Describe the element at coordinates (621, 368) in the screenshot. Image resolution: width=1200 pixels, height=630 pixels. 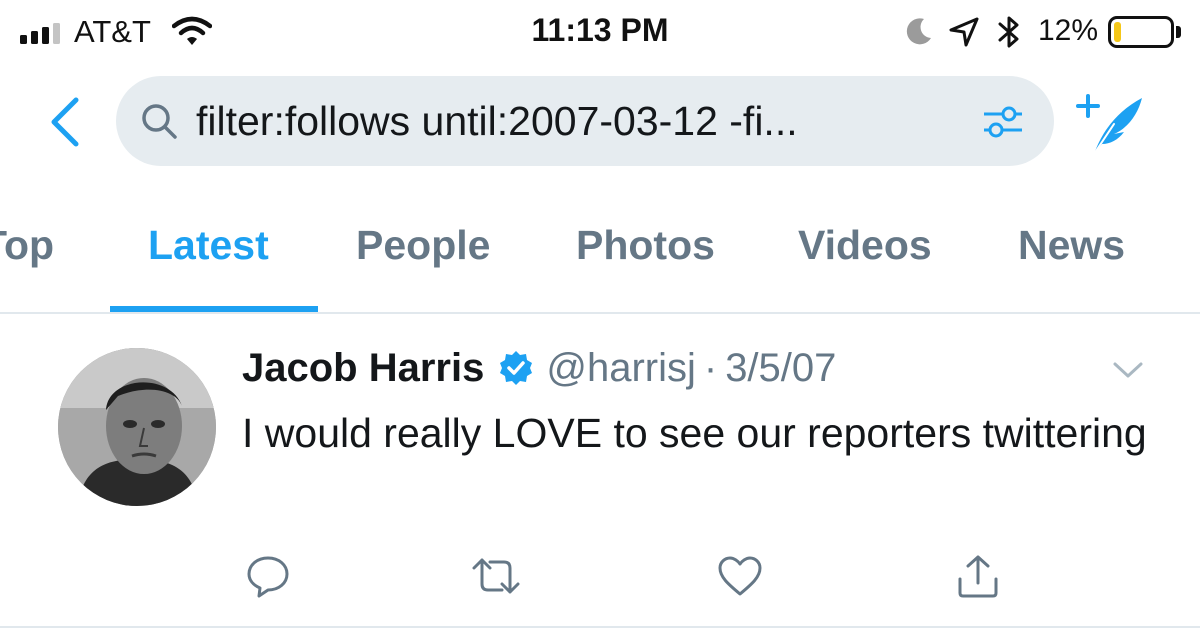
I see `author-handle: @harrisj` at that location.